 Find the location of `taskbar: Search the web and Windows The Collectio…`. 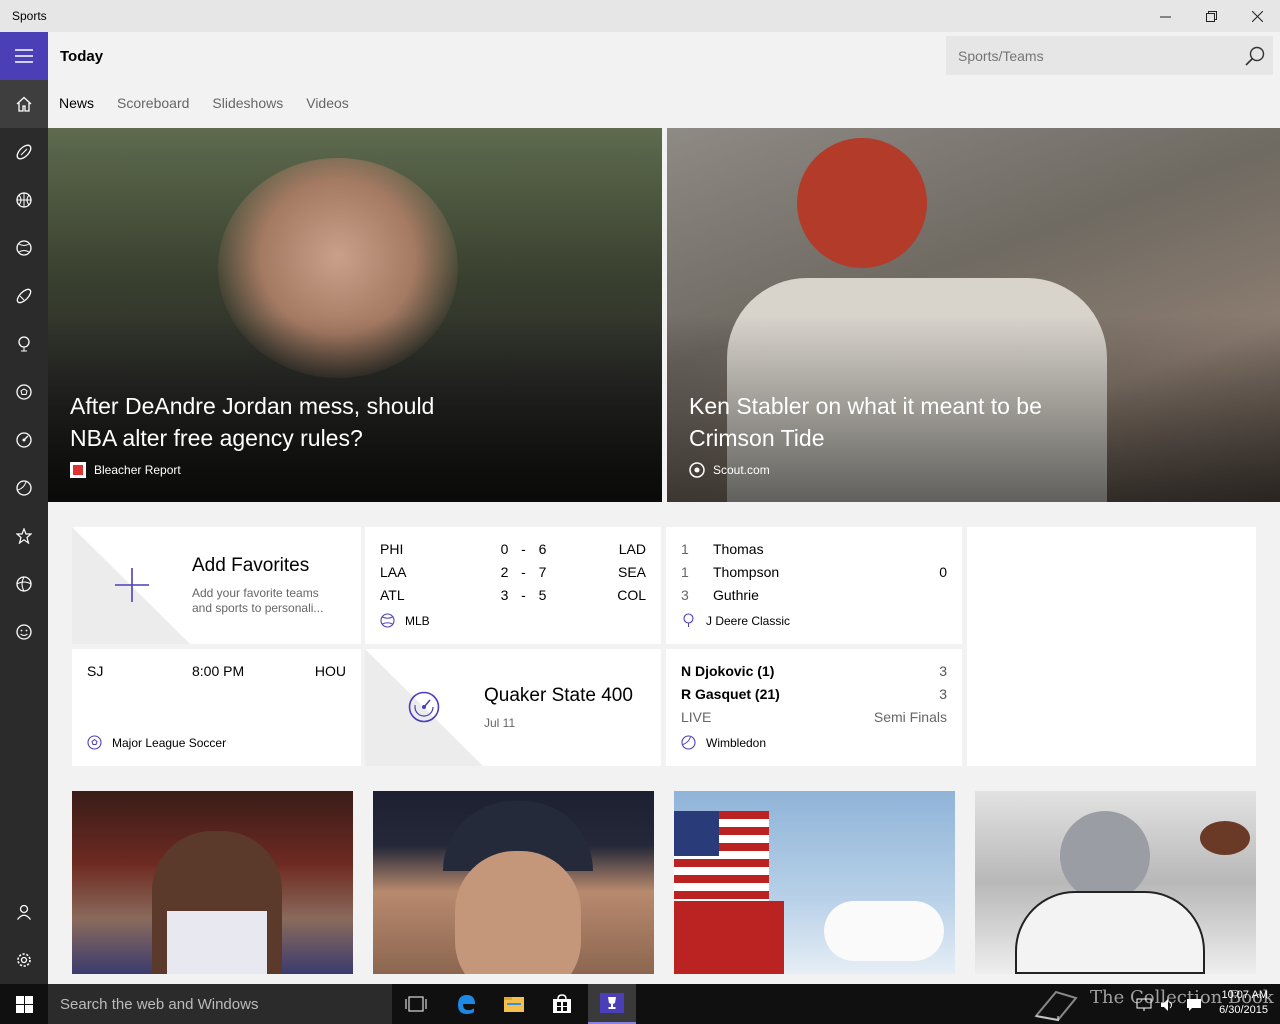

taskbar: Search the web and Windows The Collectio… is located at coordinates (640, 1004).